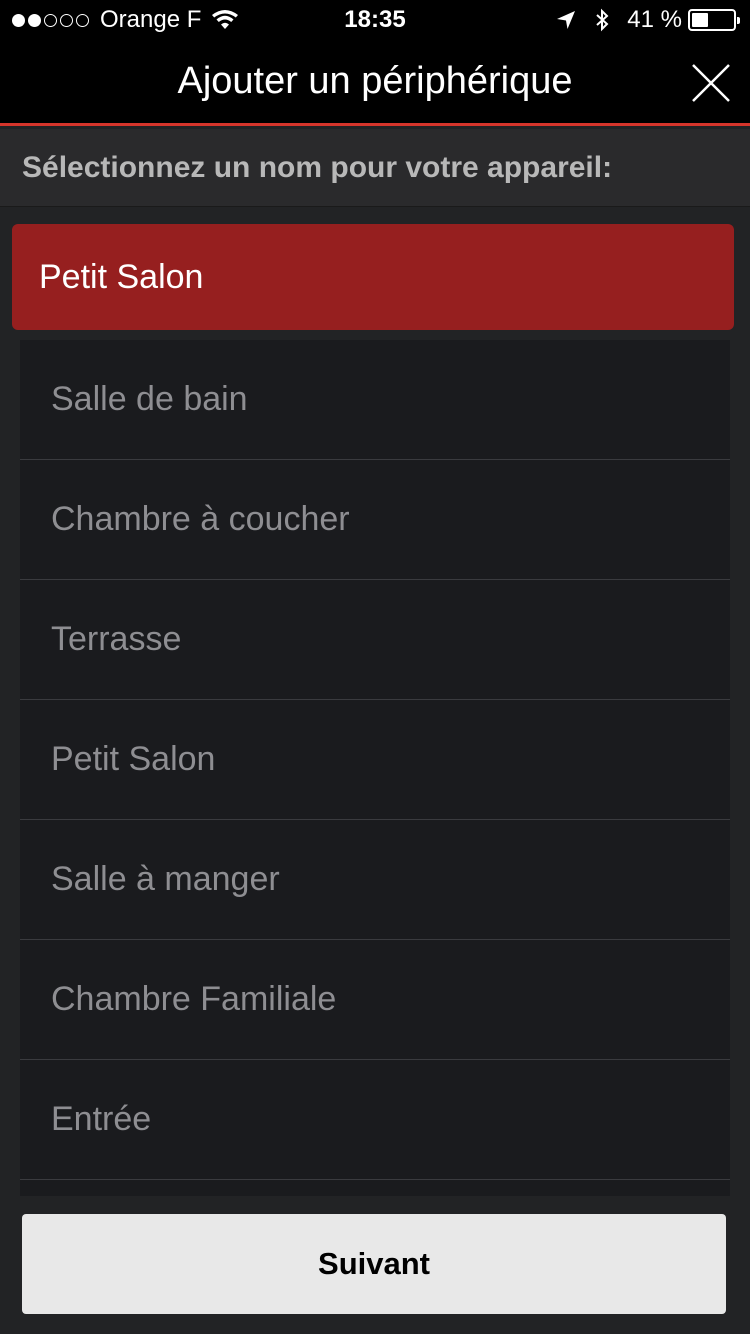  Describe the element at coordinates (375, 400) in the screenshot. I see `list-item: Salle de bain` at that location.